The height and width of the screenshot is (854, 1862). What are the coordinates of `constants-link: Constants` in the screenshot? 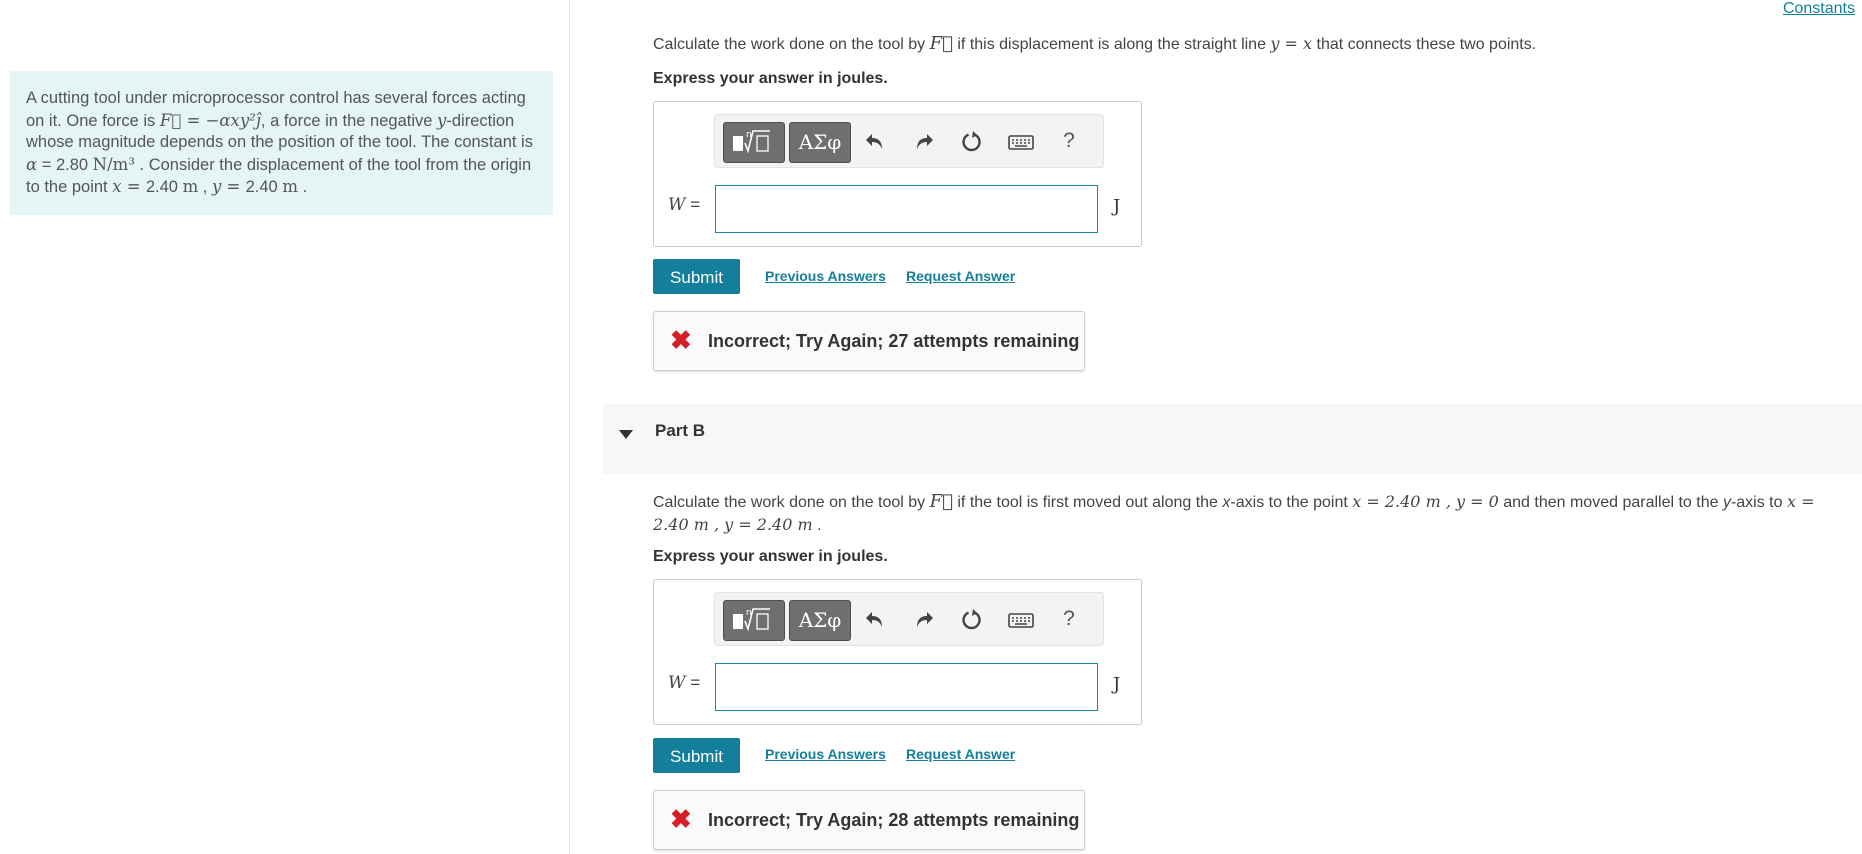 It's located at (1819, 9).